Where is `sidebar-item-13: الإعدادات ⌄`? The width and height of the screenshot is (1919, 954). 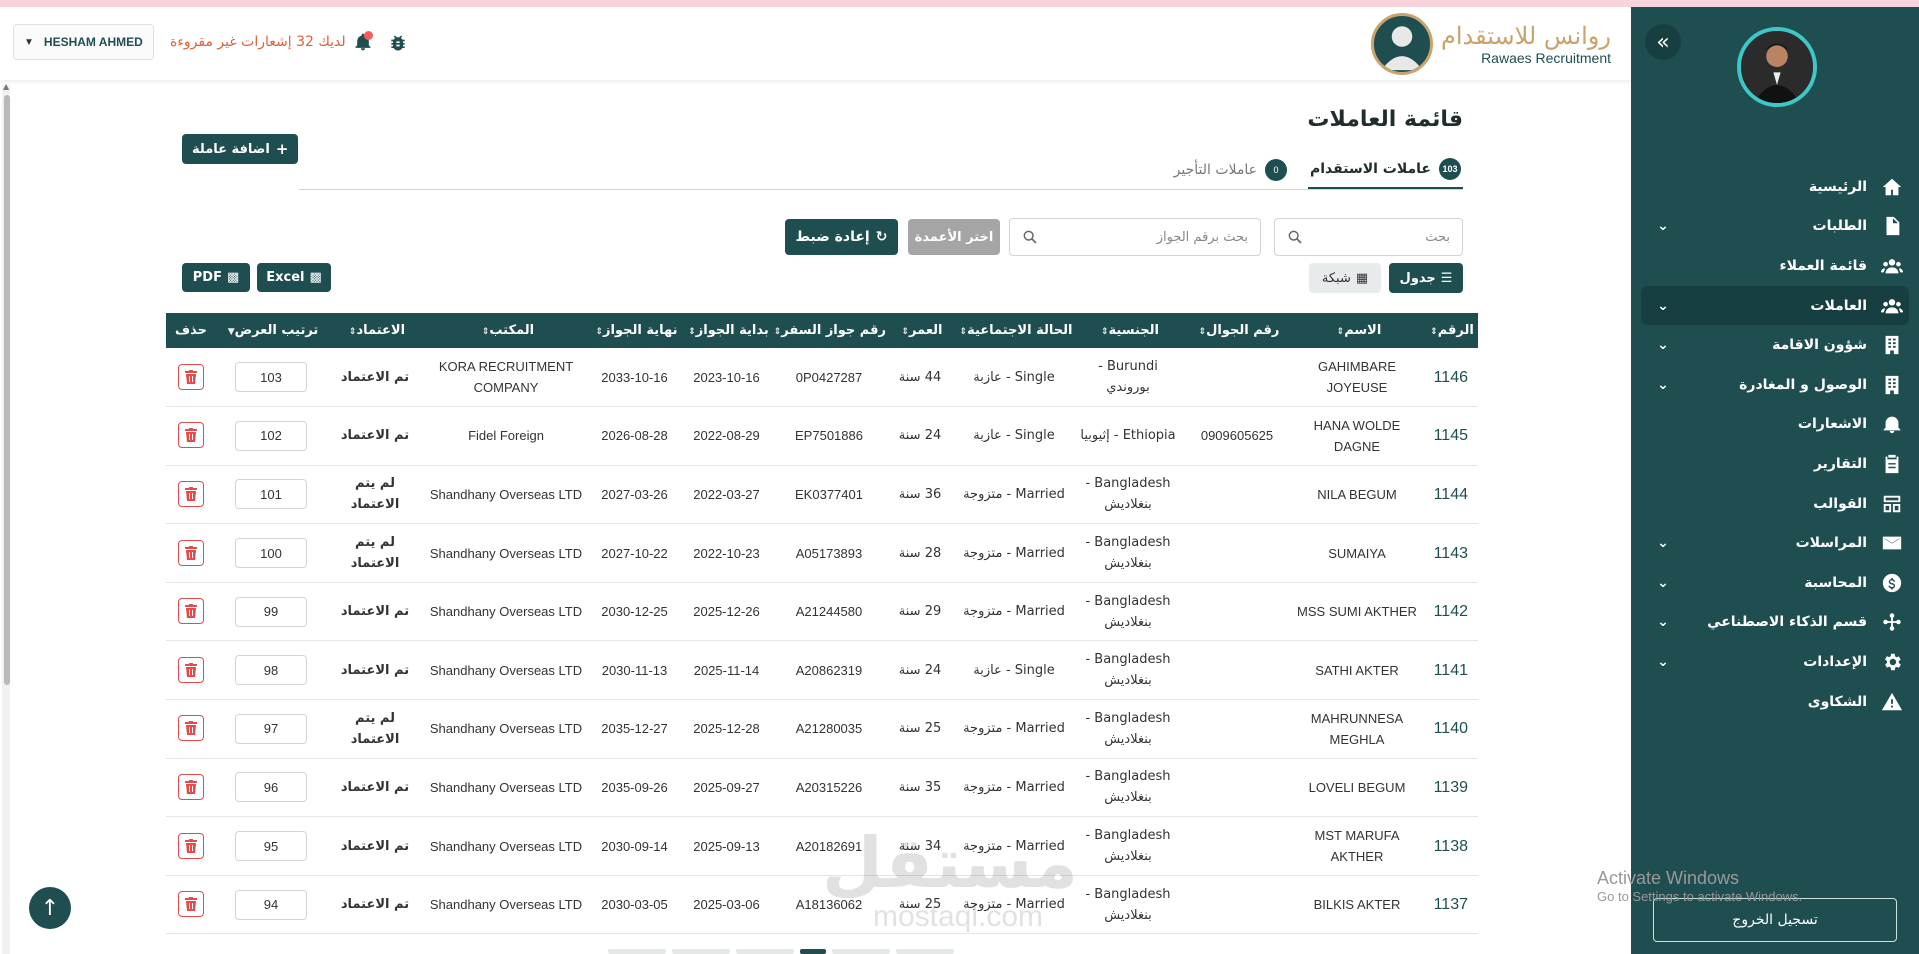 sidebar-item-13: الإعدادات ⌄ is located at coordinates (1775, 662).